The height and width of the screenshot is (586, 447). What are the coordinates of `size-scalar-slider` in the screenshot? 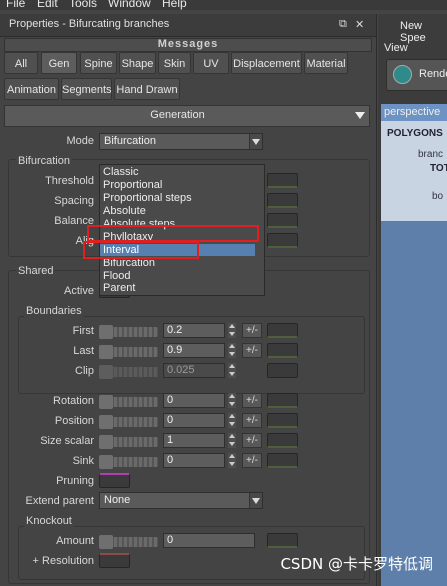 It's located at (128, 442).